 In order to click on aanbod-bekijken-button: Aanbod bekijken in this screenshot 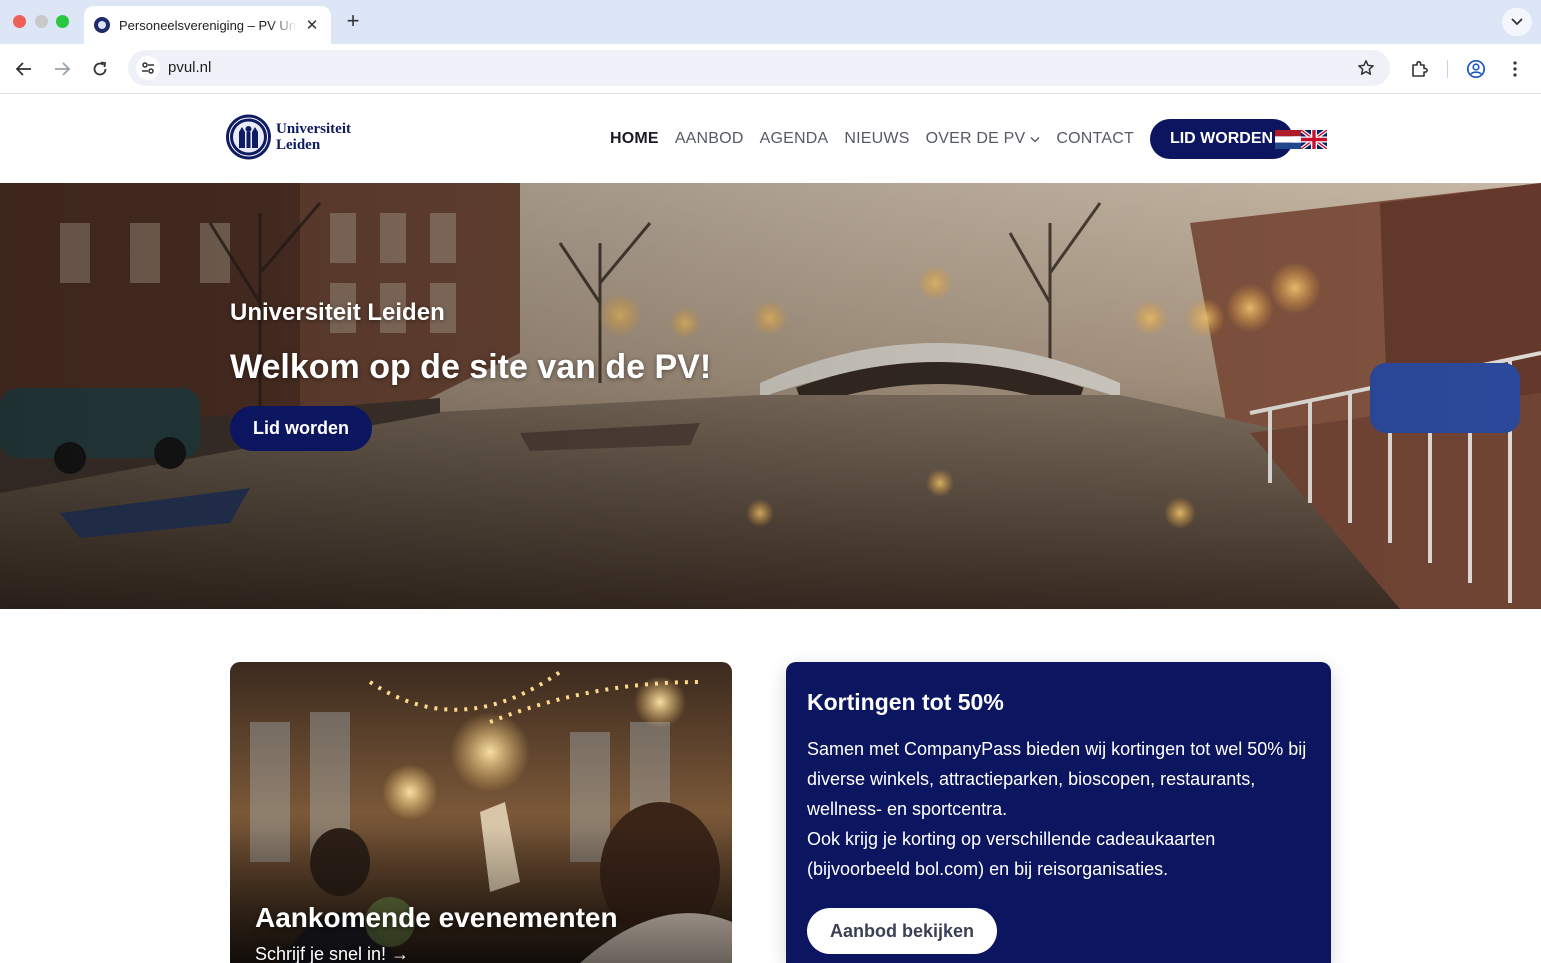, I will do `click(902, 931)`.